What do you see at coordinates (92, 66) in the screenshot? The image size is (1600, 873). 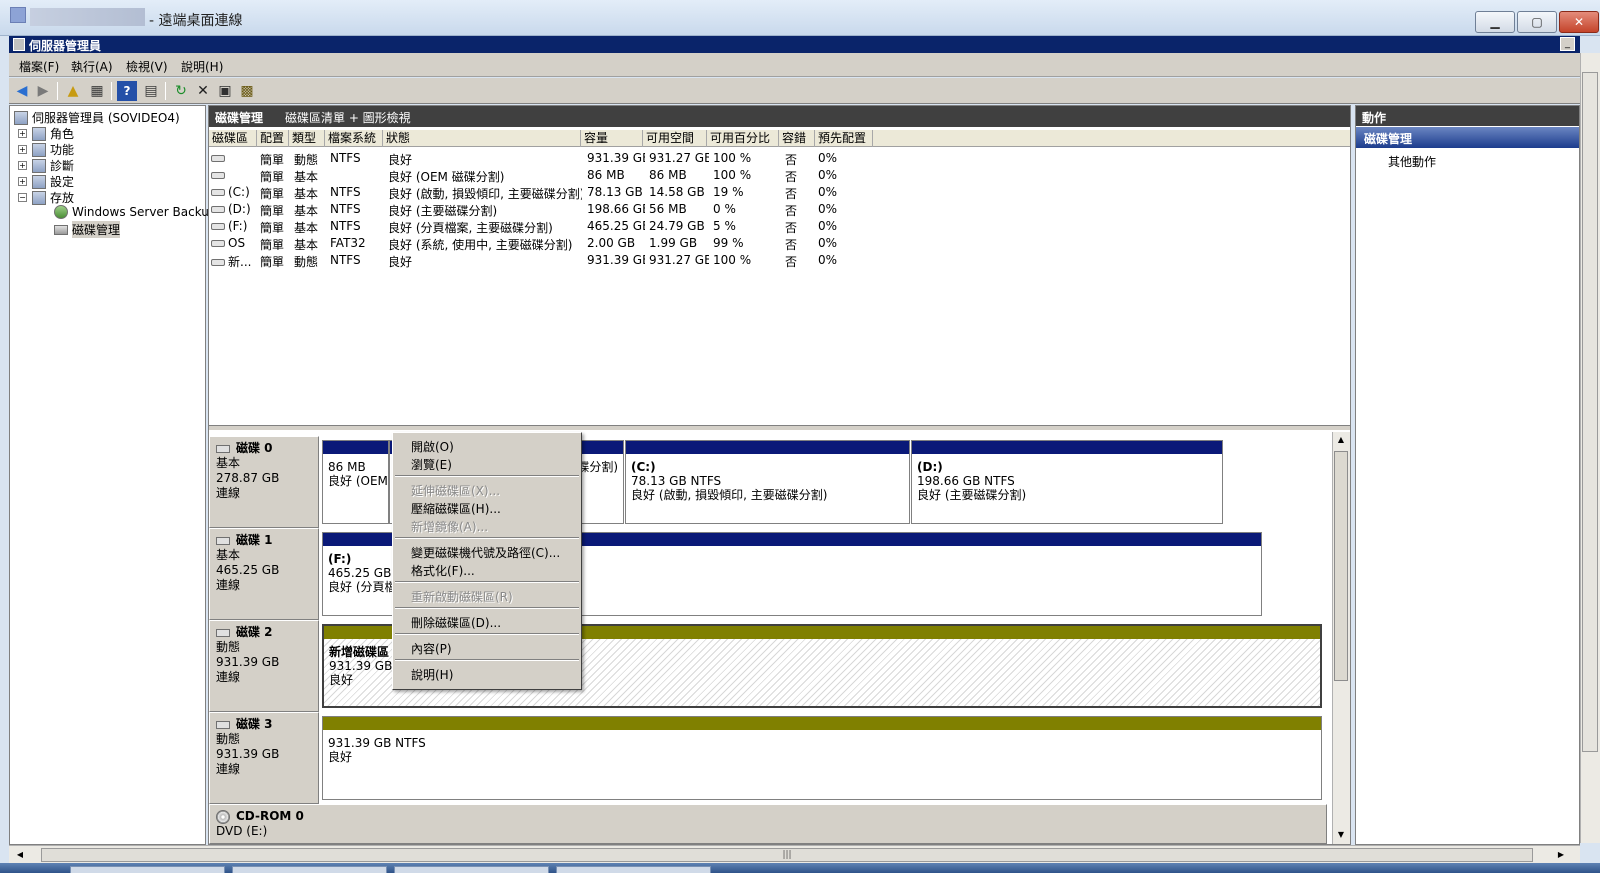 I see `menu-action: 執行(A)` at bounding box center [92, 66].